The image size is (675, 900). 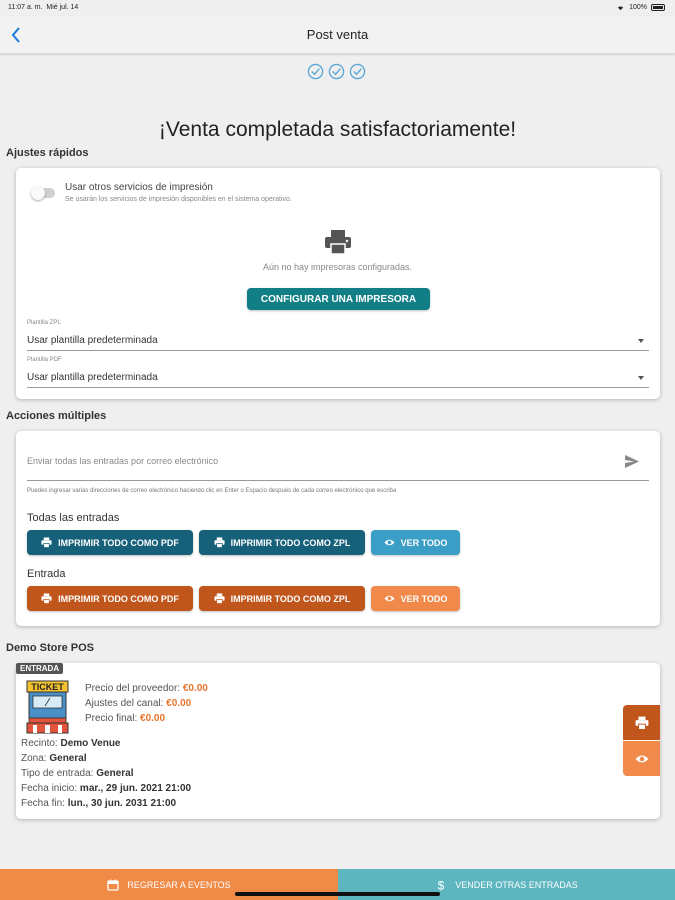 I want to click on back-to-events-label: REGRESAR A EVENTOS, so click(x=179, y=884).